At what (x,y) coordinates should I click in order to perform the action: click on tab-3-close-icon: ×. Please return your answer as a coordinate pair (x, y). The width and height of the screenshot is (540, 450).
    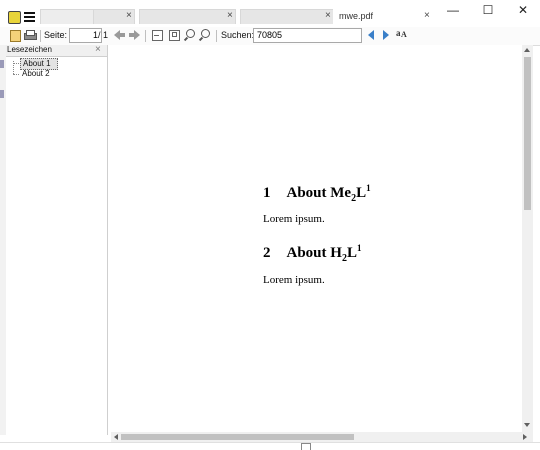
    Looking at the image, I should click on (230, 16).